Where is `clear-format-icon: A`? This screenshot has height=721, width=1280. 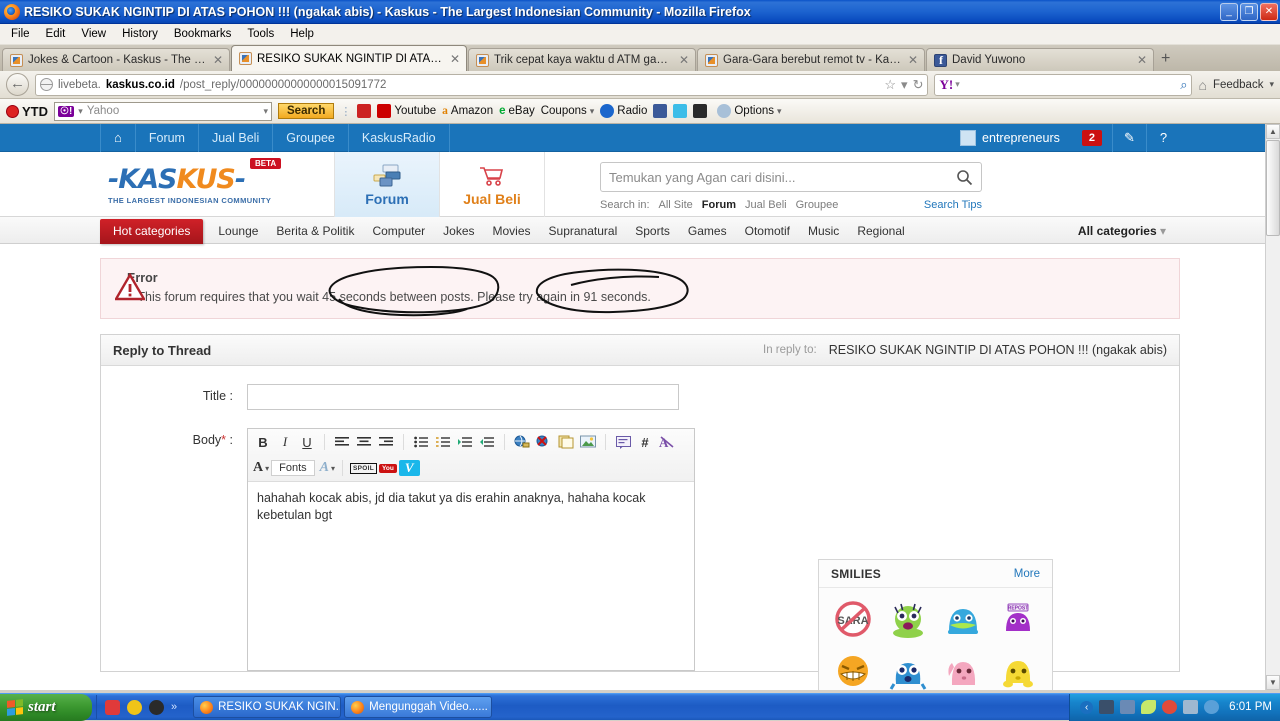 clear-format-icon: A is located at coordinates (667, 442).